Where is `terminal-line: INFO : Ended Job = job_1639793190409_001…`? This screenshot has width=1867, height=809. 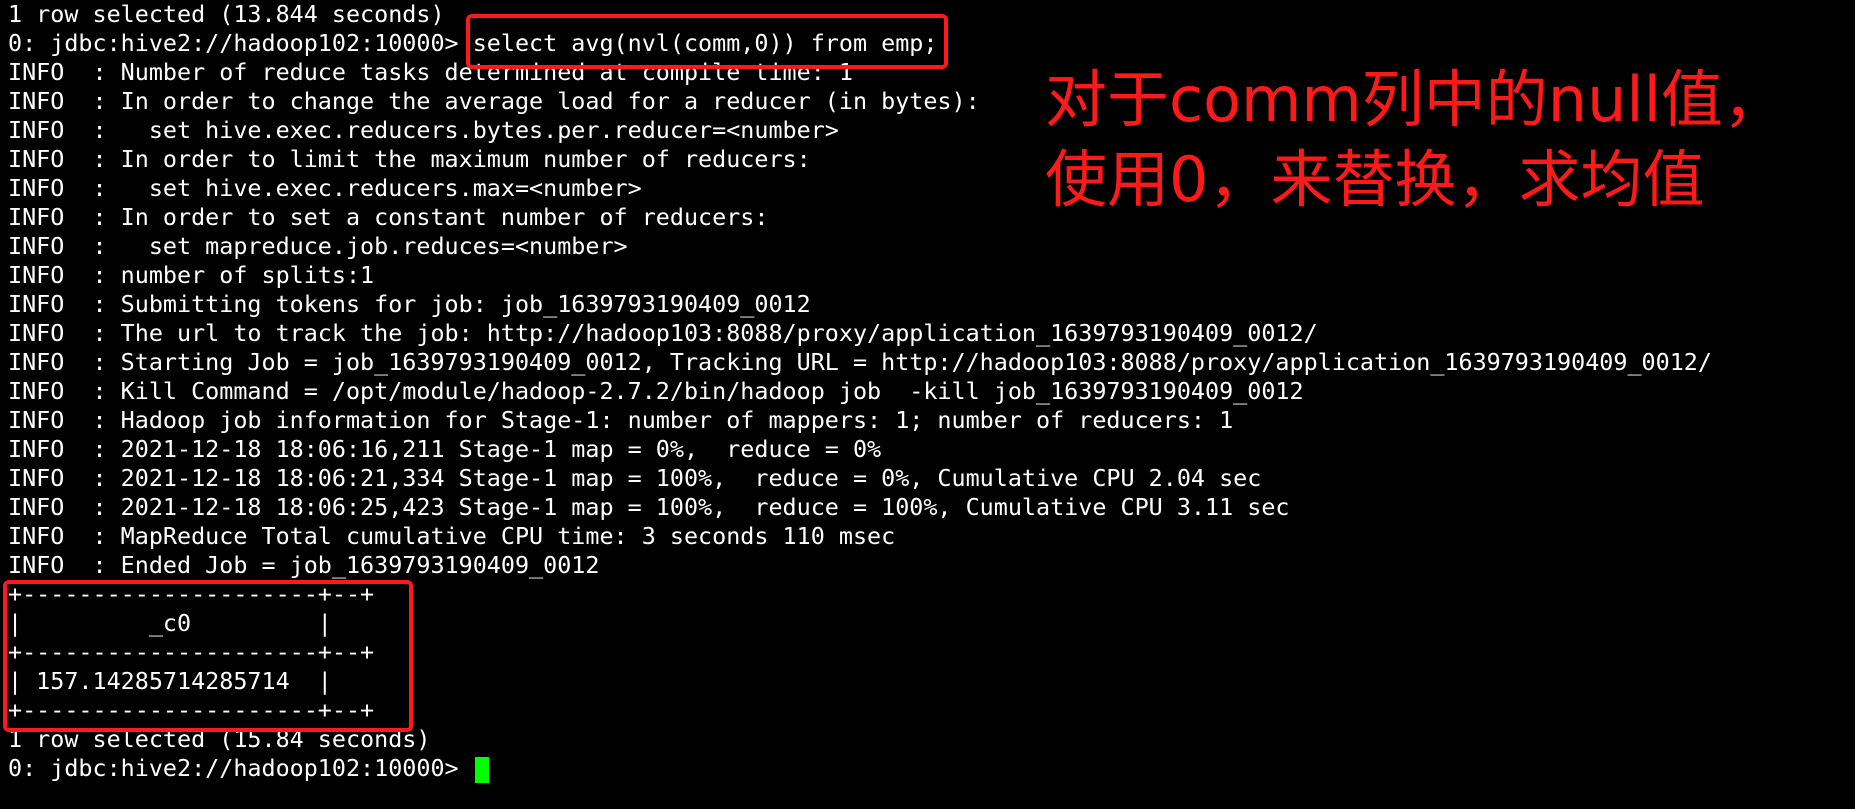
terminal-line: INFO : Ended Job = job_1639793190409_001… is located at coordinates (304, 565).